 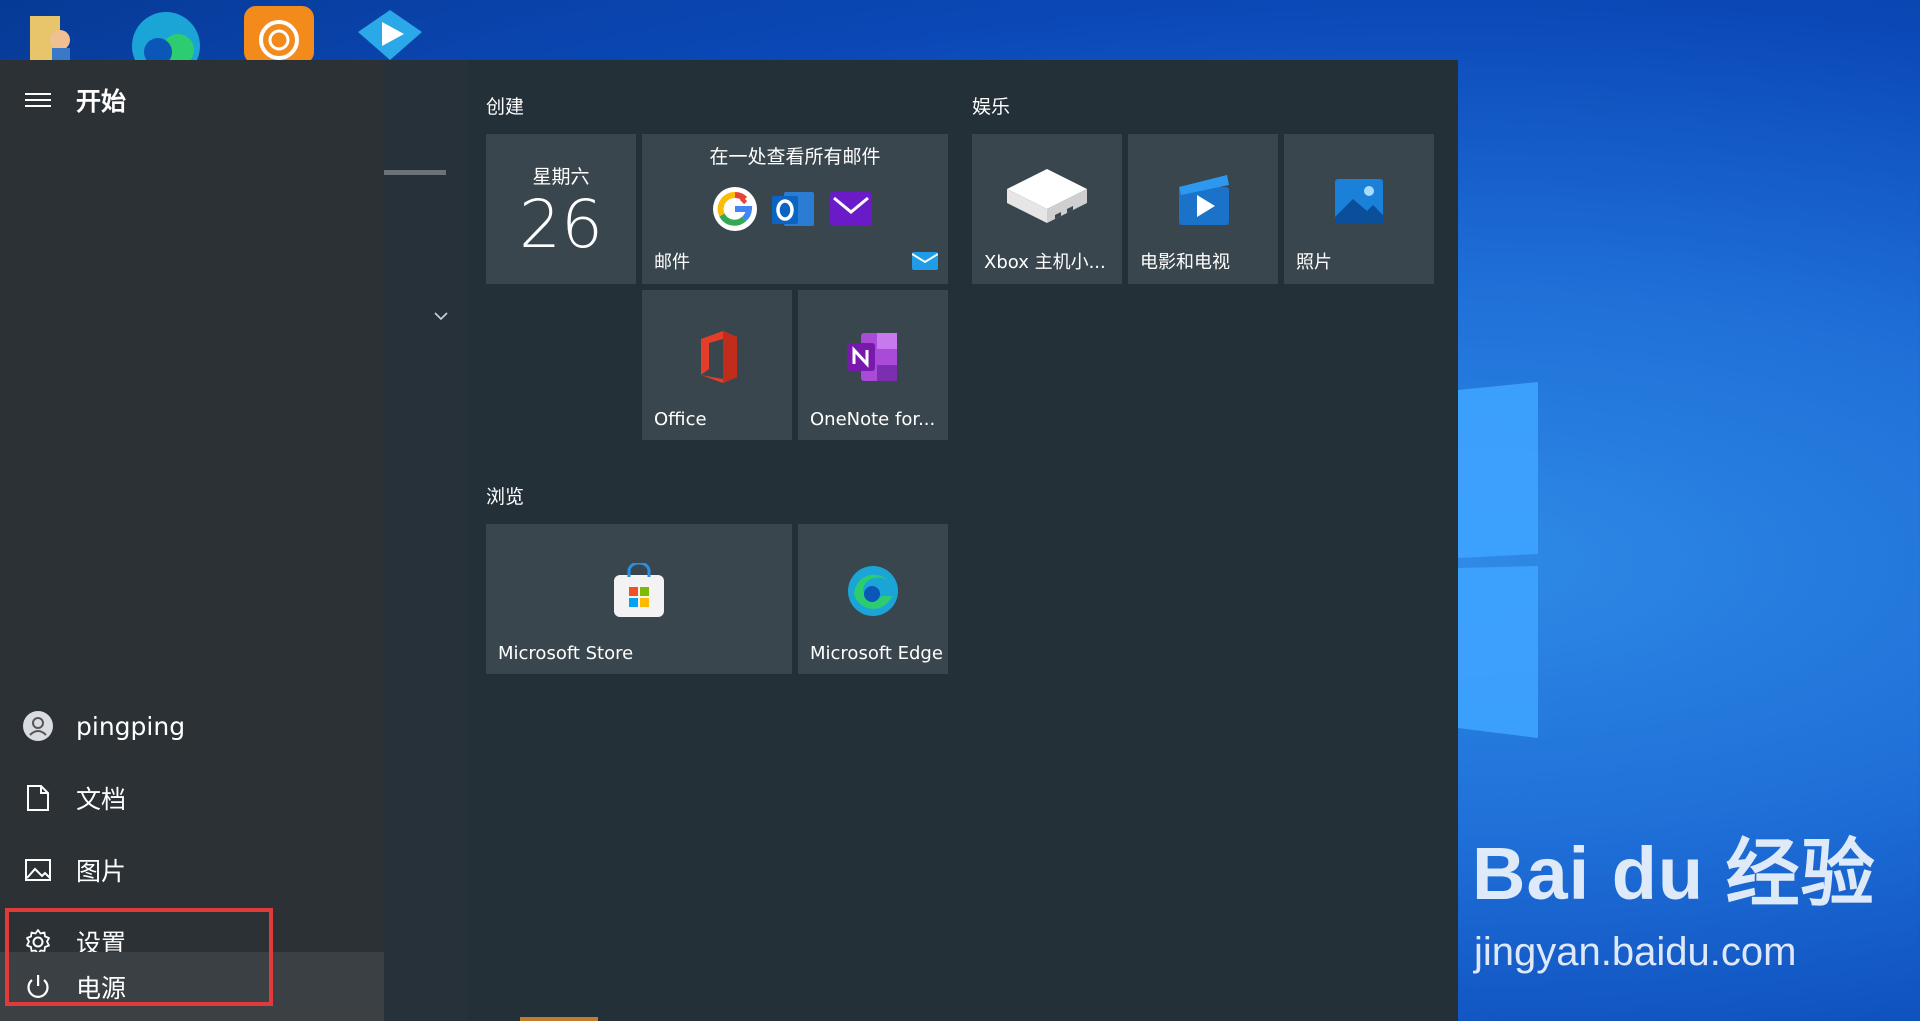 I want to click on calendar-day: 星期六, so click(x=561, y=177).